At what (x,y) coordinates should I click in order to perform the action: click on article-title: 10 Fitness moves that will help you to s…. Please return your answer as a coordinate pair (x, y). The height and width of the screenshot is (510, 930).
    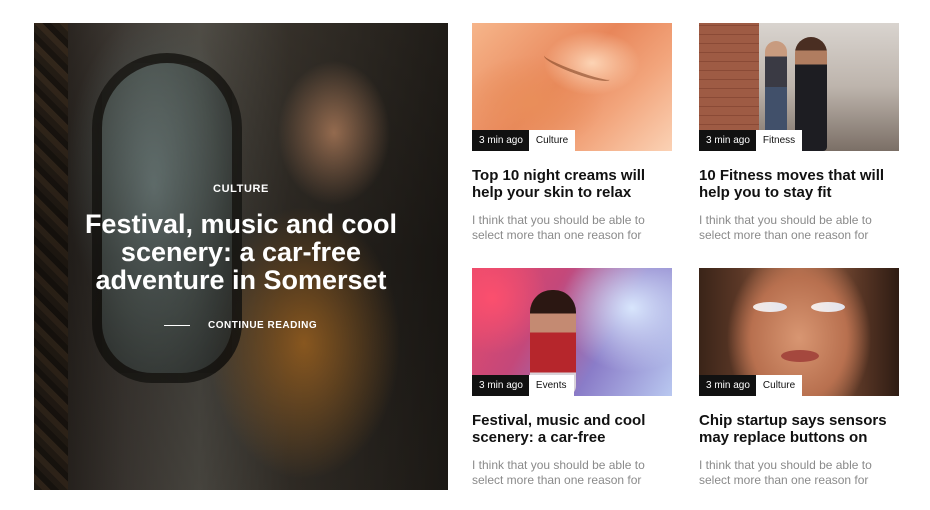
    Looking at the image, I should click on (799, 184).